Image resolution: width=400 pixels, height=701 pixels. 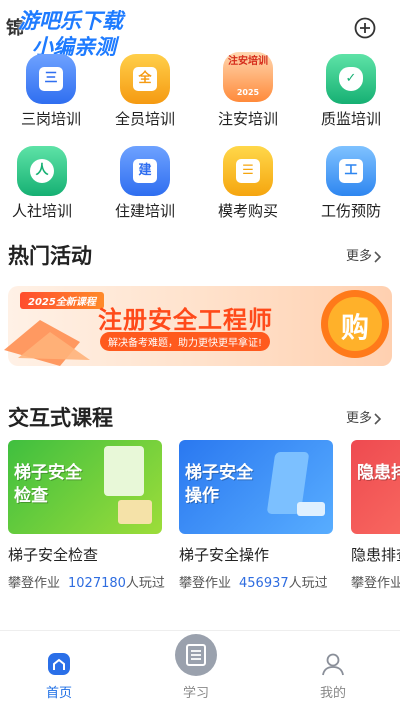 I want to click on category-label: 工伤预防, so click(x=350, y=211).